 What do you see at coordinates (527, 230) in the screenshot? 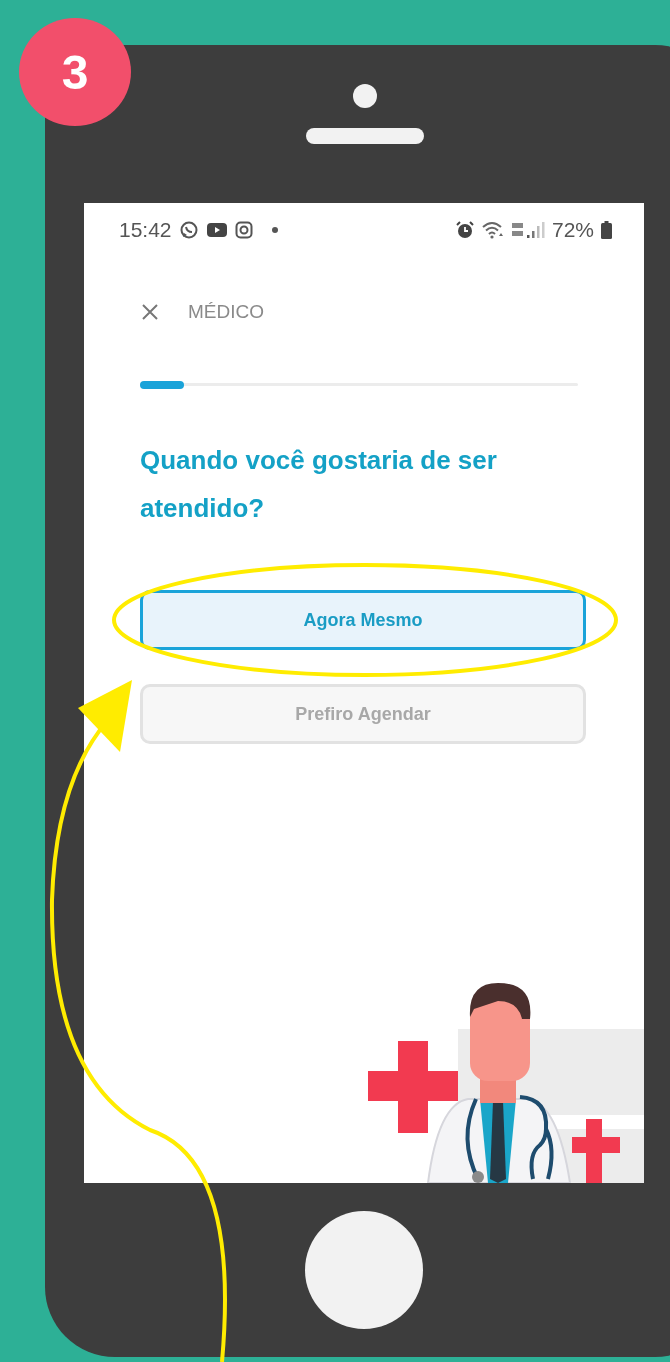
I see `signal-icon` at bounding box center [527, 230].